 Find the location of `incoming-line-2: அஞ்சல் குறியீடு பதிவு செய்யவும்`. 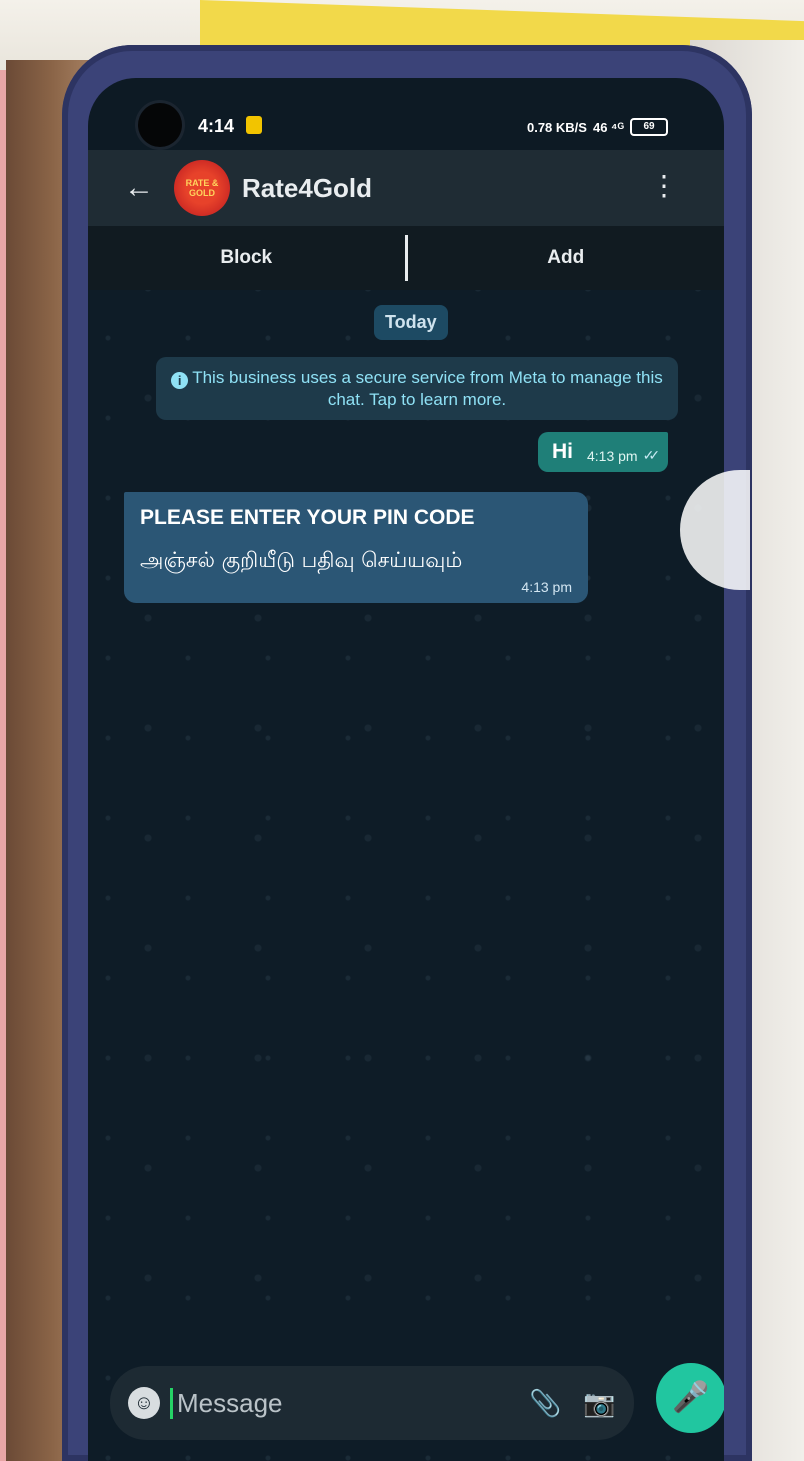

incoming-line-2: அஞ்சல் குறியீடு பதிவு செய்யவும் is located at coordinates (301, 560).